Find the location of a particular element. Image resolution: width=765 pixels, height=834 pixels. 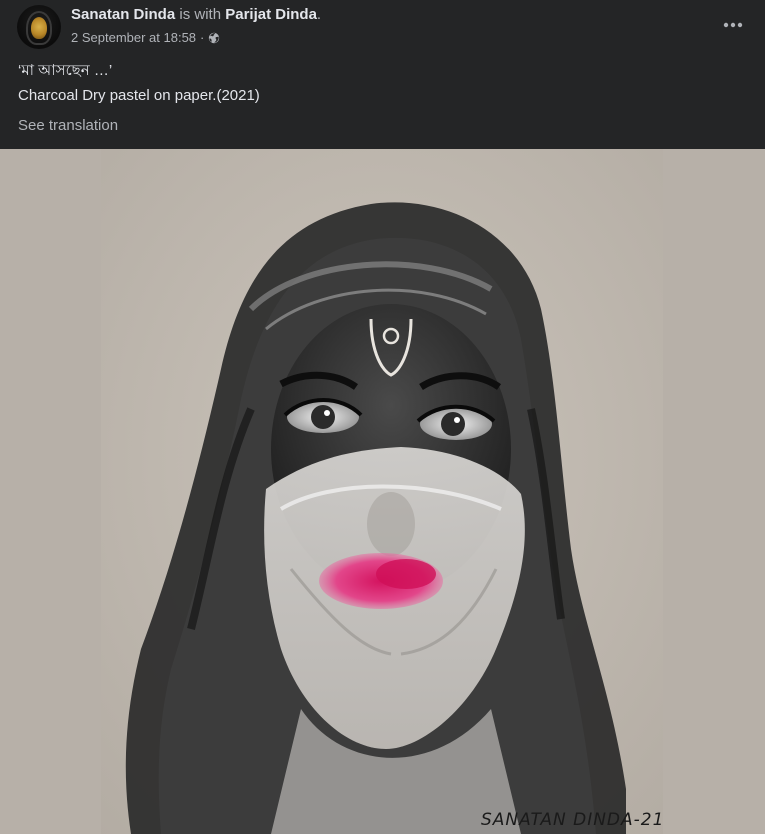

author-line: Sanatan Dinda is with Parijat Dinda. is located at coordinates (196, 14).